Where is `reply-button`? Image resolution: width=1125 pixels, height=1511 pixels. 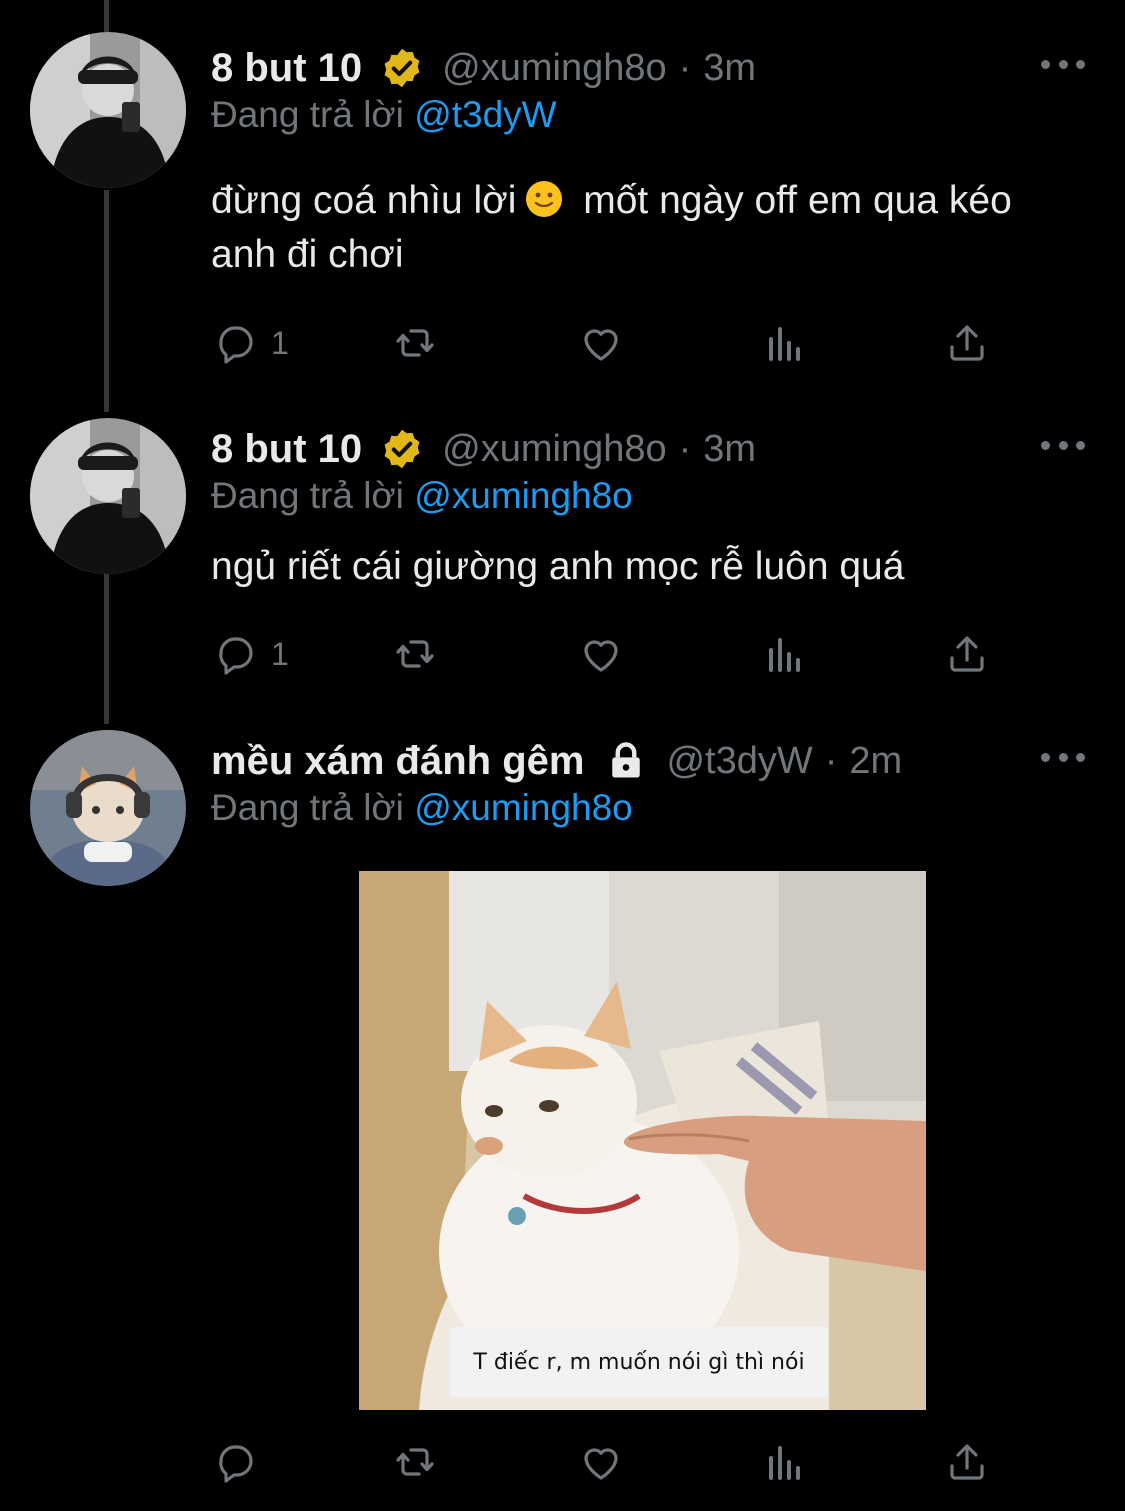
reply-button is located at coordinates (241, 1462).